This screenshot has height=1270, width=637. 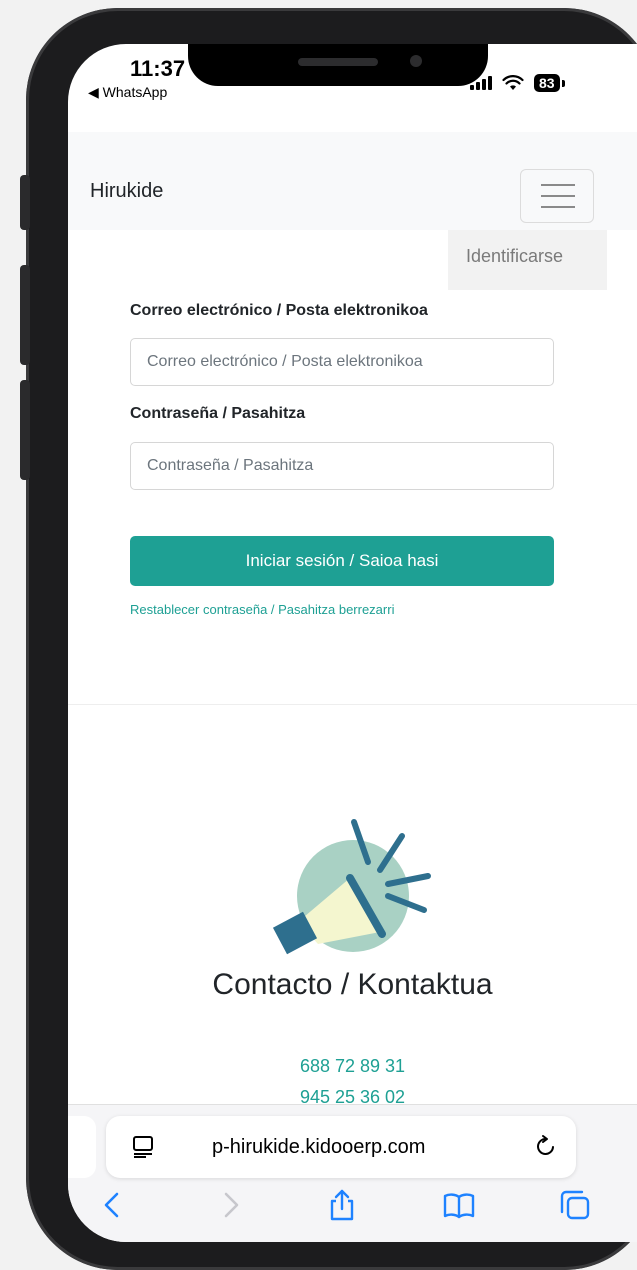 I want to click on previous-tab-peek, so click(x=82, y=1147).